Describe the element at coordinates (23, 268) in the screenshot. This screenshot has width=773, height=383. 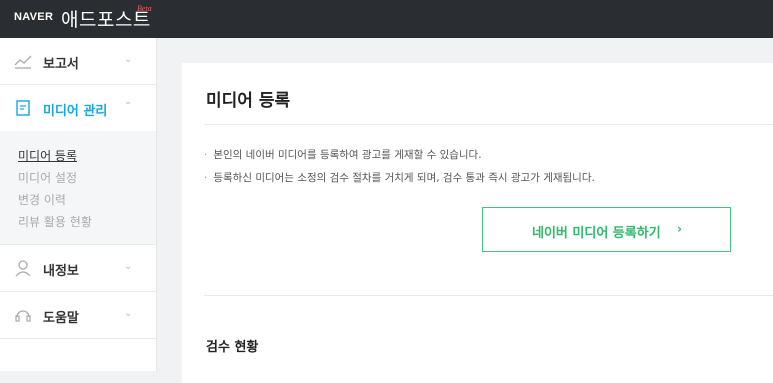
I see `user-icon` at that location.